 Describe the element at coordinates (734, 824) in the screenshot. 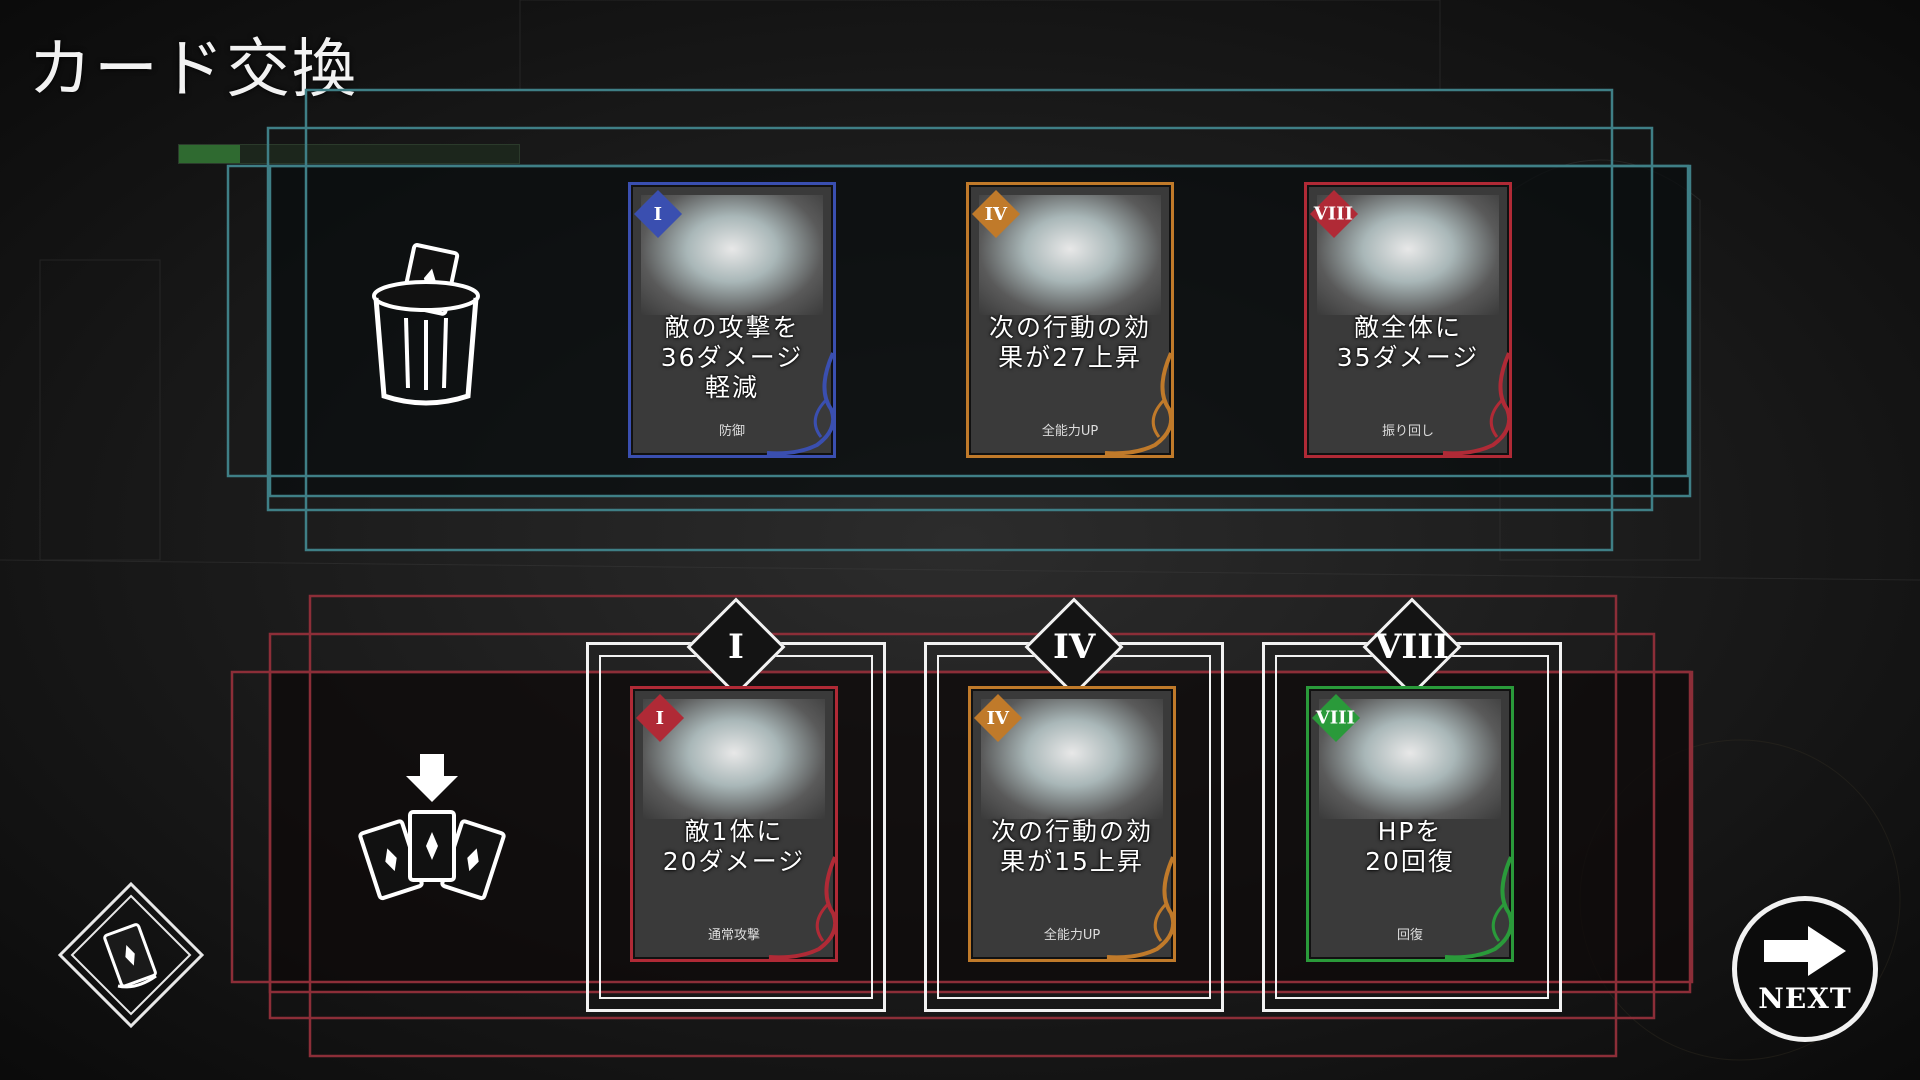

I see `skill-card: I 敵1体に 20ダメージ 通常攻撃` at that location.